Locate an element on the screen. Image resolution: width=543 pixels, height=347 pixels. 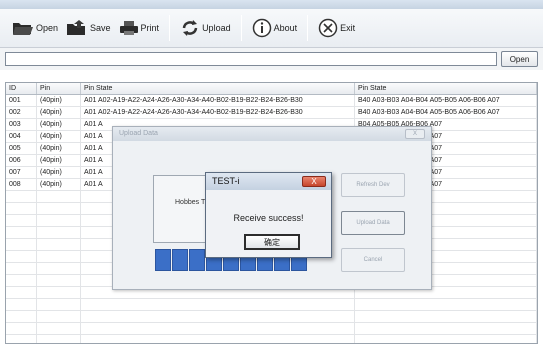
upload-dialog-title: Upload Data is located at coordinates (272, 134).